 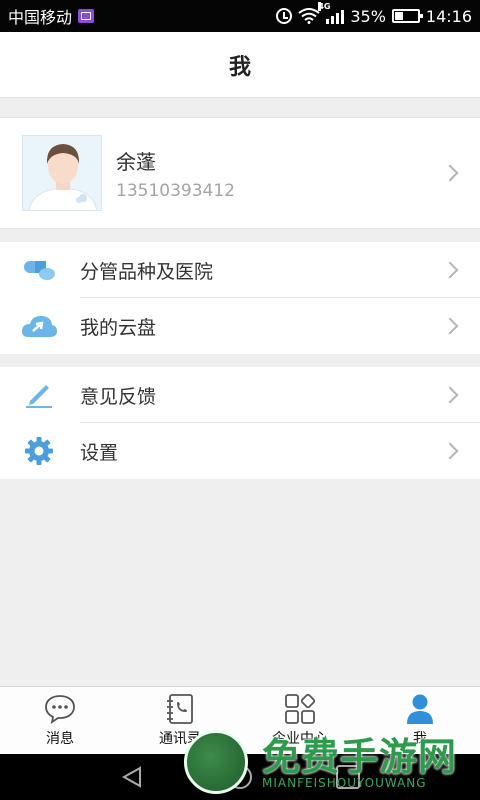 I want to click on menu-group-1: 分管品种及医院 我的云盘, so click(x=240, y=298).